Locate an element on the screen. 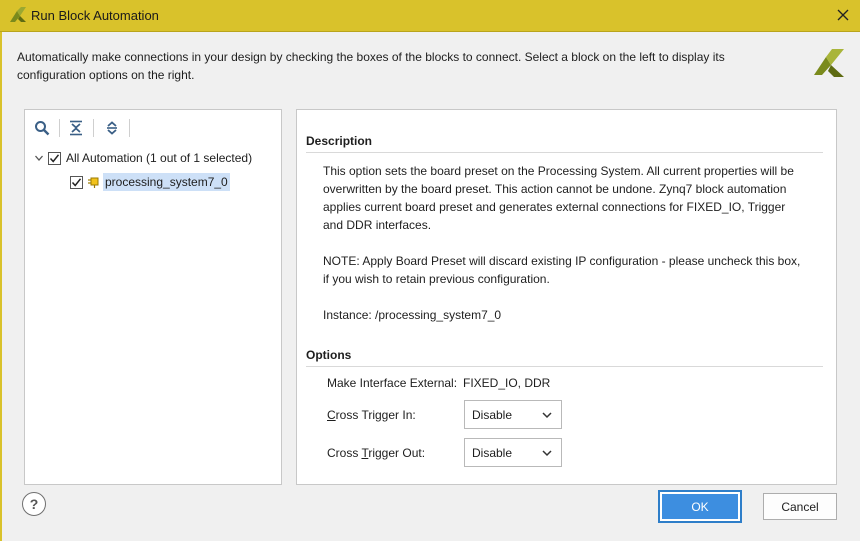 This screenshot has height=541, width=860. cross-trigger-in-select: Disable is located at coordinates (513, 414).